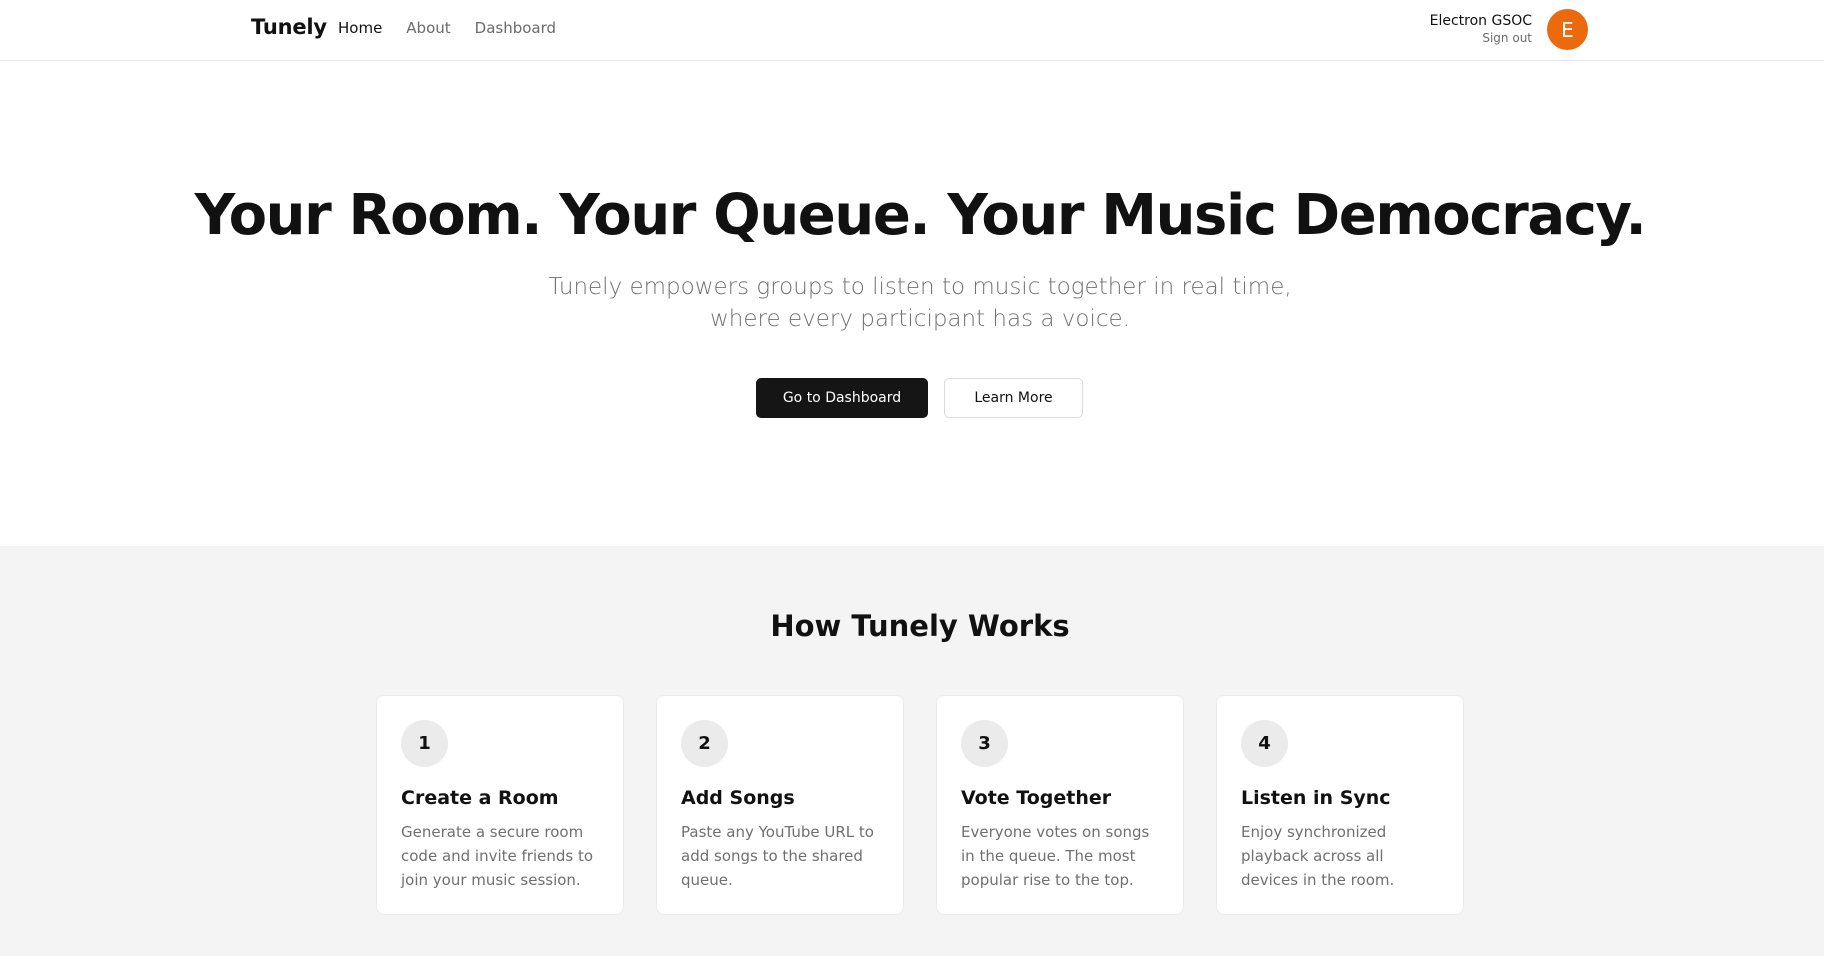 This screenshot has width=1824, height=956. What do you see at coordinates (289, 27) in the screenshot?
I see `brand-logo: Tunely` at bounding box center [289, 27].